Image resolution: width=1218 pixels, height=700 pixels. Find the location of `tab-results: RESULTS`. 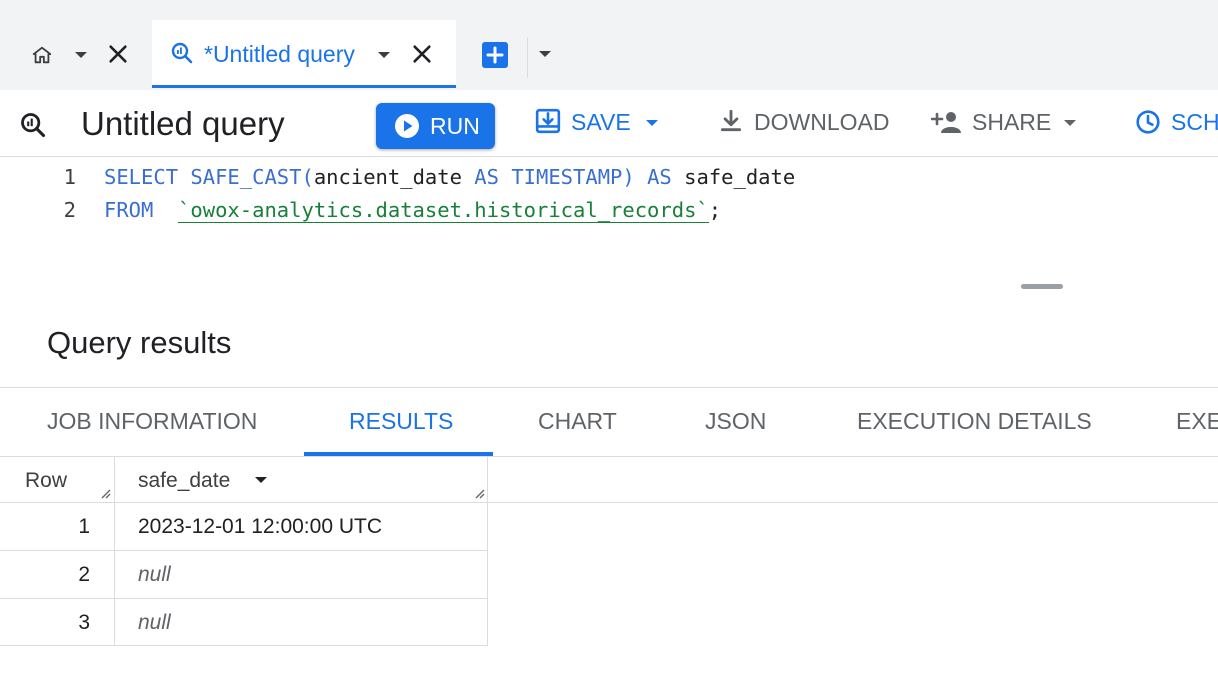

tab-results: RESULTS is located at coordinates (401, 421).